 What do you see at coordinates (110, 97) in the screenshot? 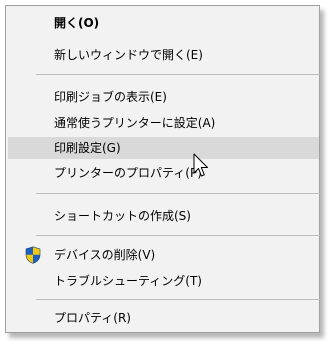
I see `menu-item-label: 印刷ジョブの表示(E)` at bounding box center [110, 97].